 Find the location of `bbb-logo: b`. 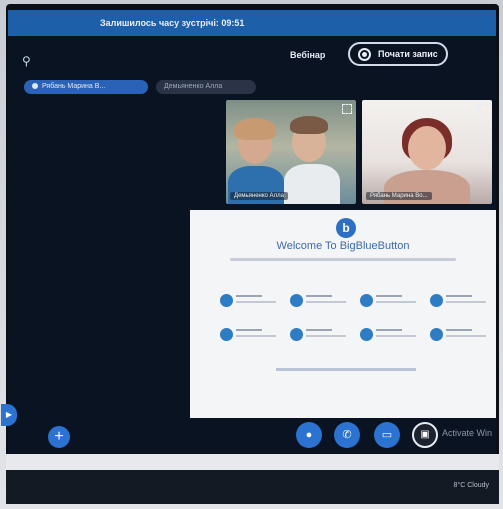

bbb-logo: b is located at coordinates (346, 228).